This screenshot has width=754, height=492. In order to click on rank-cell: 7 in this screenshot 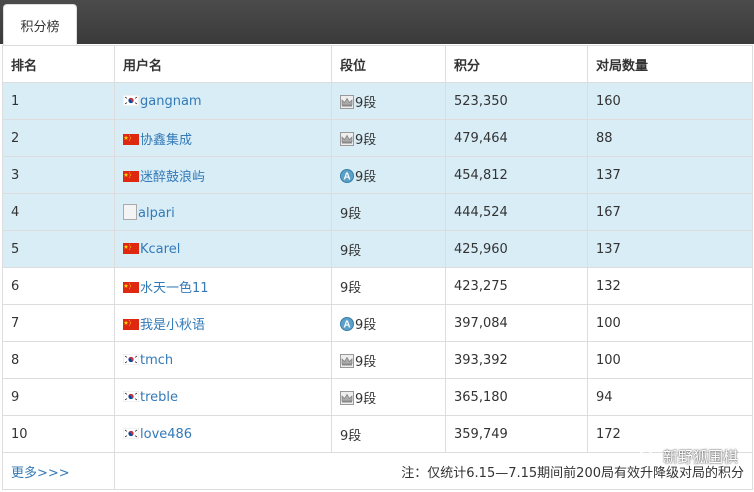, I will do `click(58, 323)`.